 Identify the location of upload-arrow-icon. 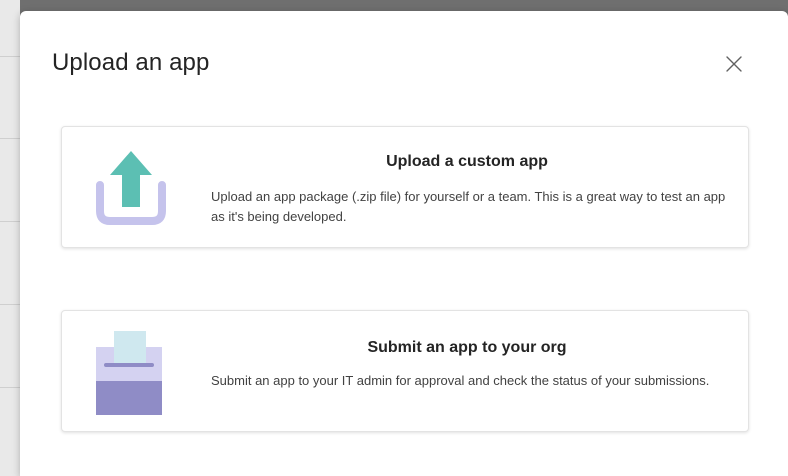
(130, 187).